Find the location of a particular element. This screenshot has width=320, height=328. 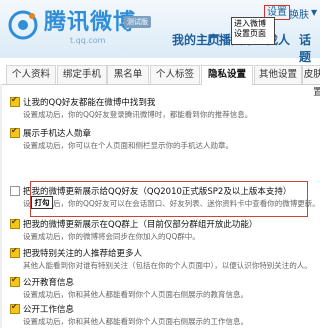

tab-other-settings: 其他设置 is located at coordinates (278, 74).